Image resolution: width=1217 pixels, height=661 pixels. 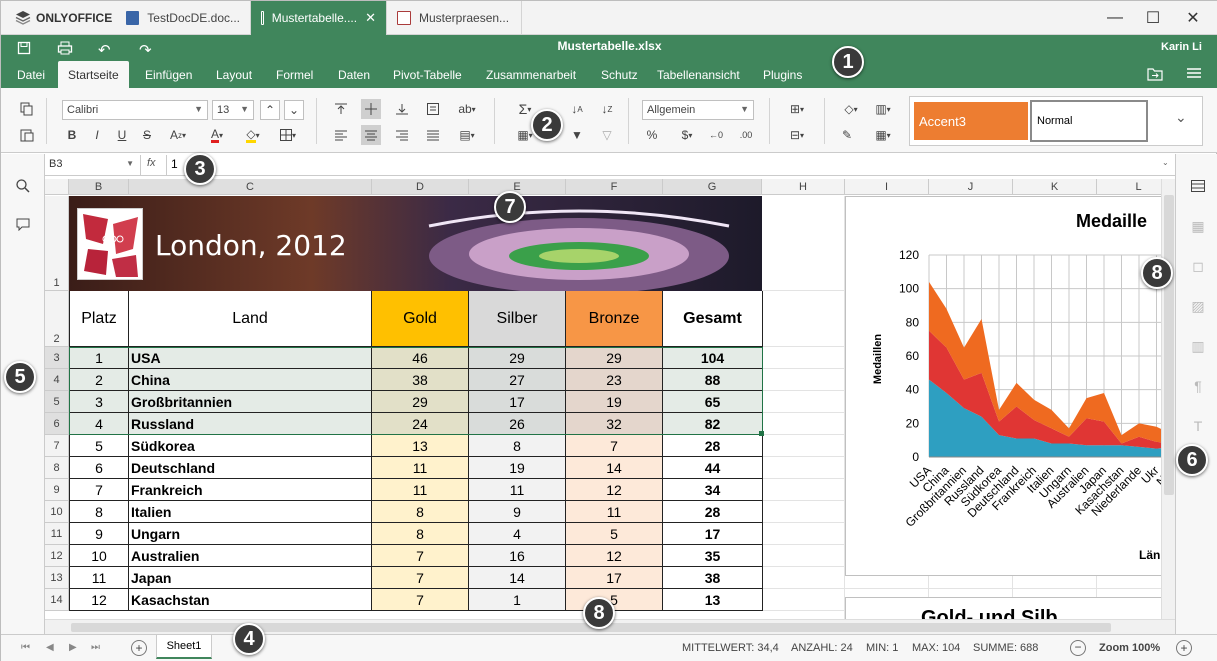 What do you see at coordinates (250, 512) in the screenshot?
I see `cell-land: Italien` at bounding box center [250, 512].